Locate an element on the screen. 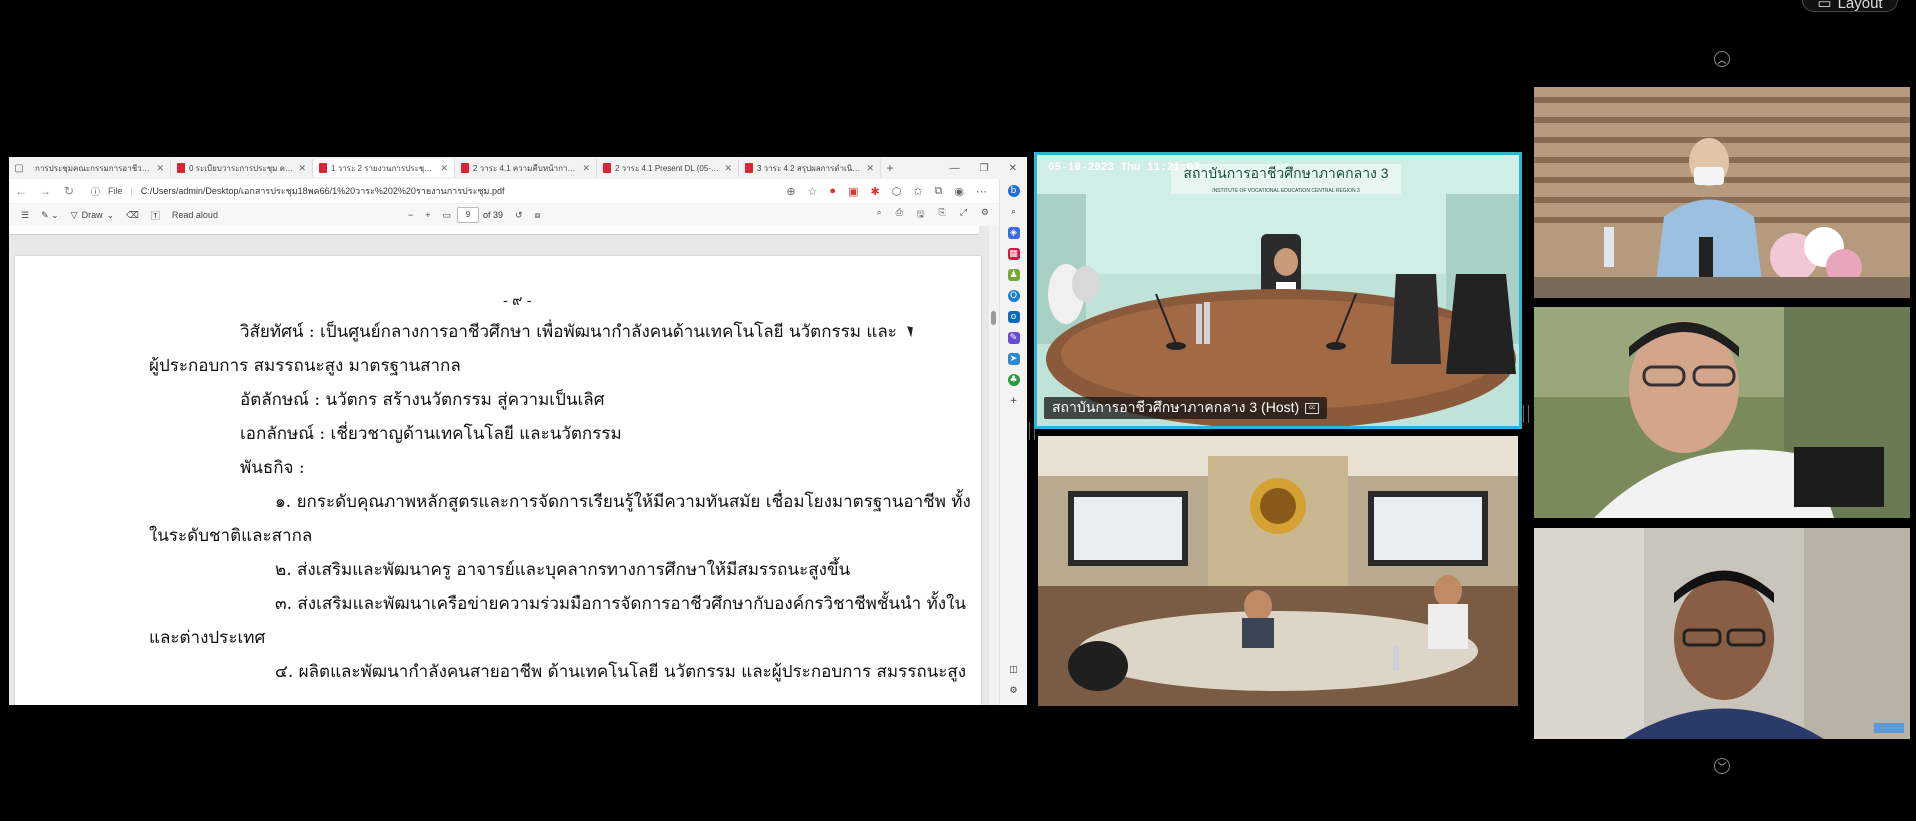  print-icon: ⎙ is located at coordinates (899, 215).